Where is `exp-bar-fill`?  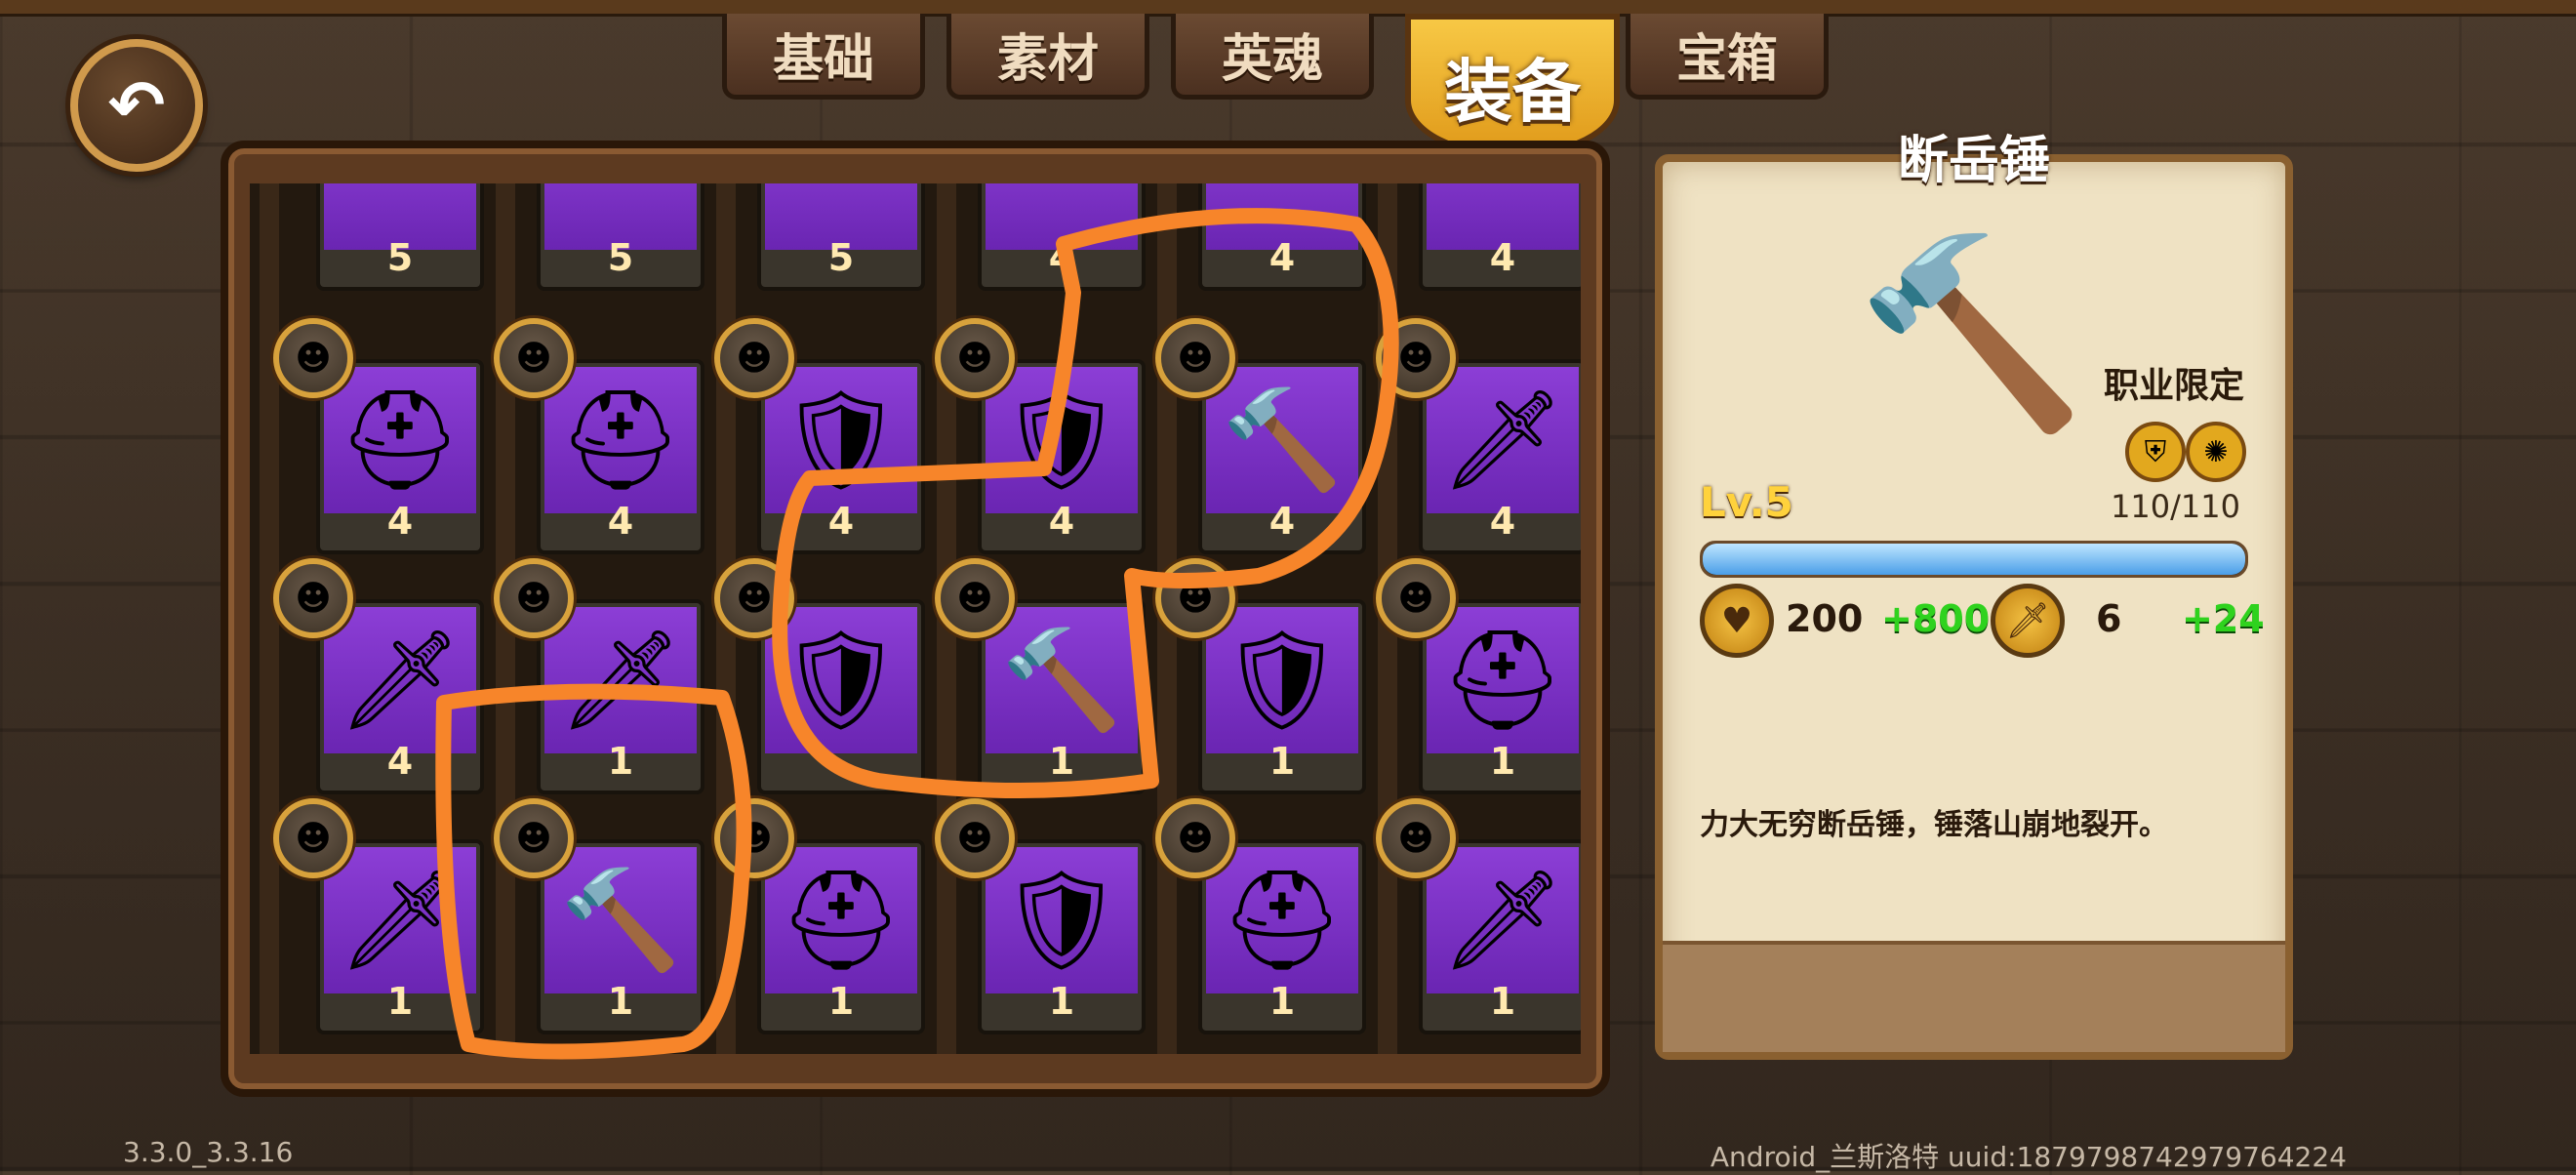 exp-bar-fill is located at coordinates (1974, 560).